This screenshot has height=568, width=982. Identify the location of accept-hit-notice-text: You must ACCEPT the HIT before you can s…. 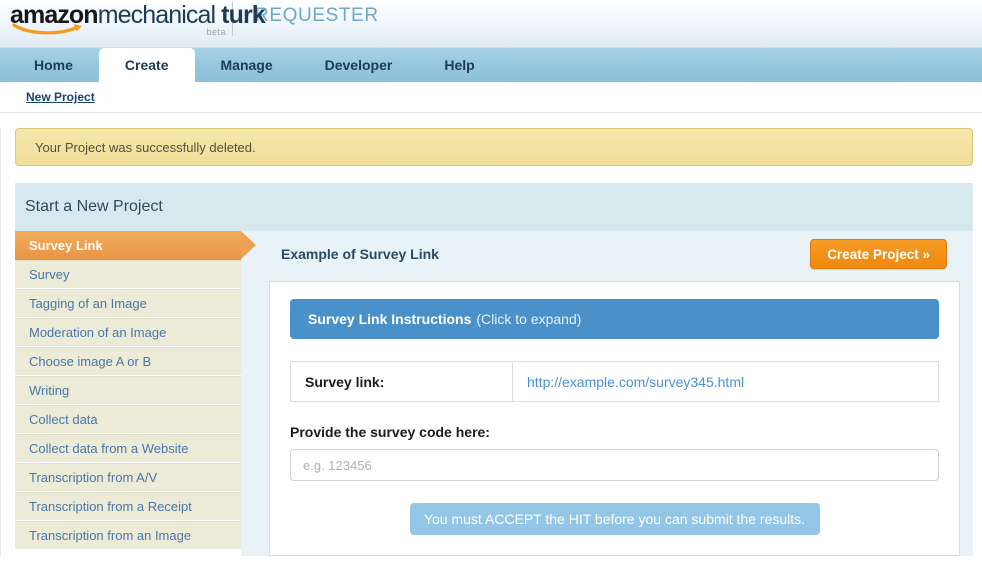
(614, 519).